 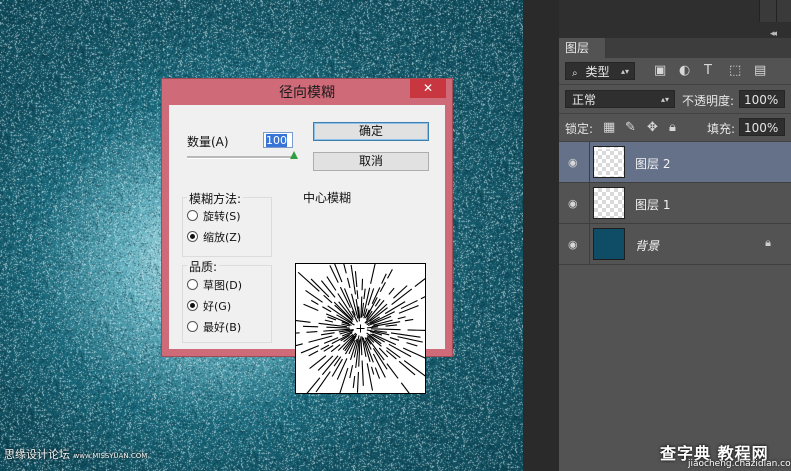 What do you see at coordinates (684, 71) in the screenshot?
I see `adjustment-filter-icon: ◐` at bounding box center [684, 71].